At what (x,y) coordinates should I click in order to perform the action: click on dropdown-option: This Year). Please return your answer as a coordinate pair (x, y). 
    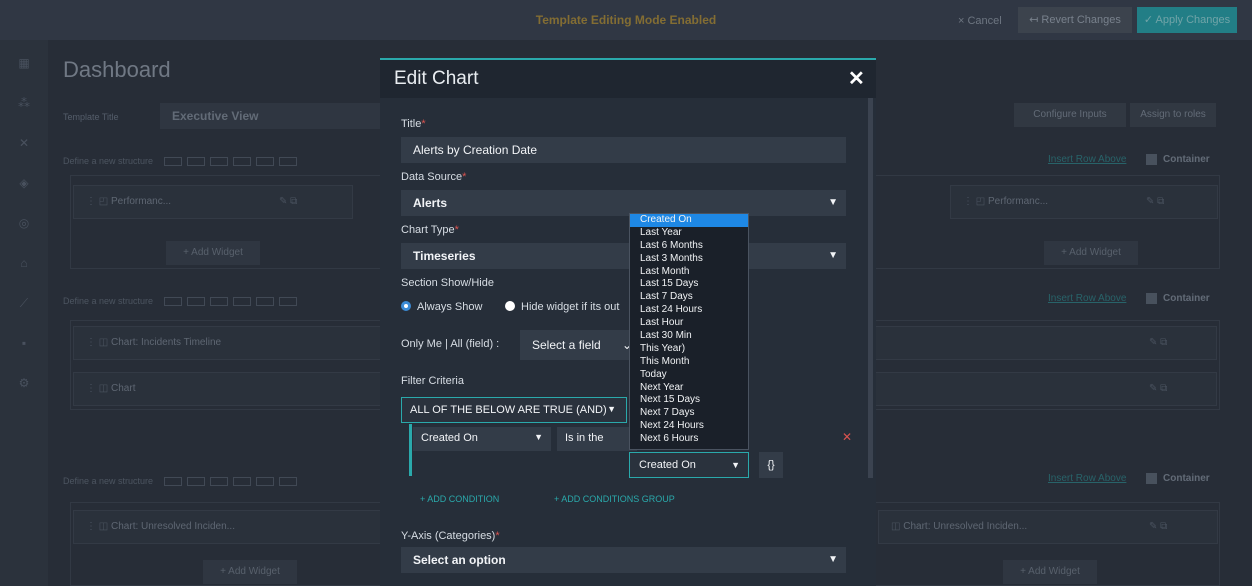
    Looking at the image, I should click on (689, 349).